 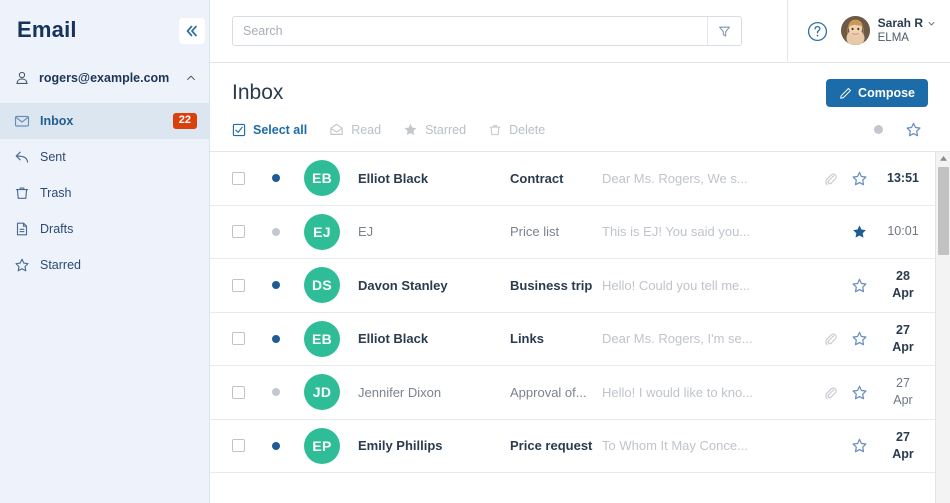 What do you see at coordinates (943, 158) in the screenshot?
I see `scroll-up-arrow-icon` at bounding box center [943, 158].